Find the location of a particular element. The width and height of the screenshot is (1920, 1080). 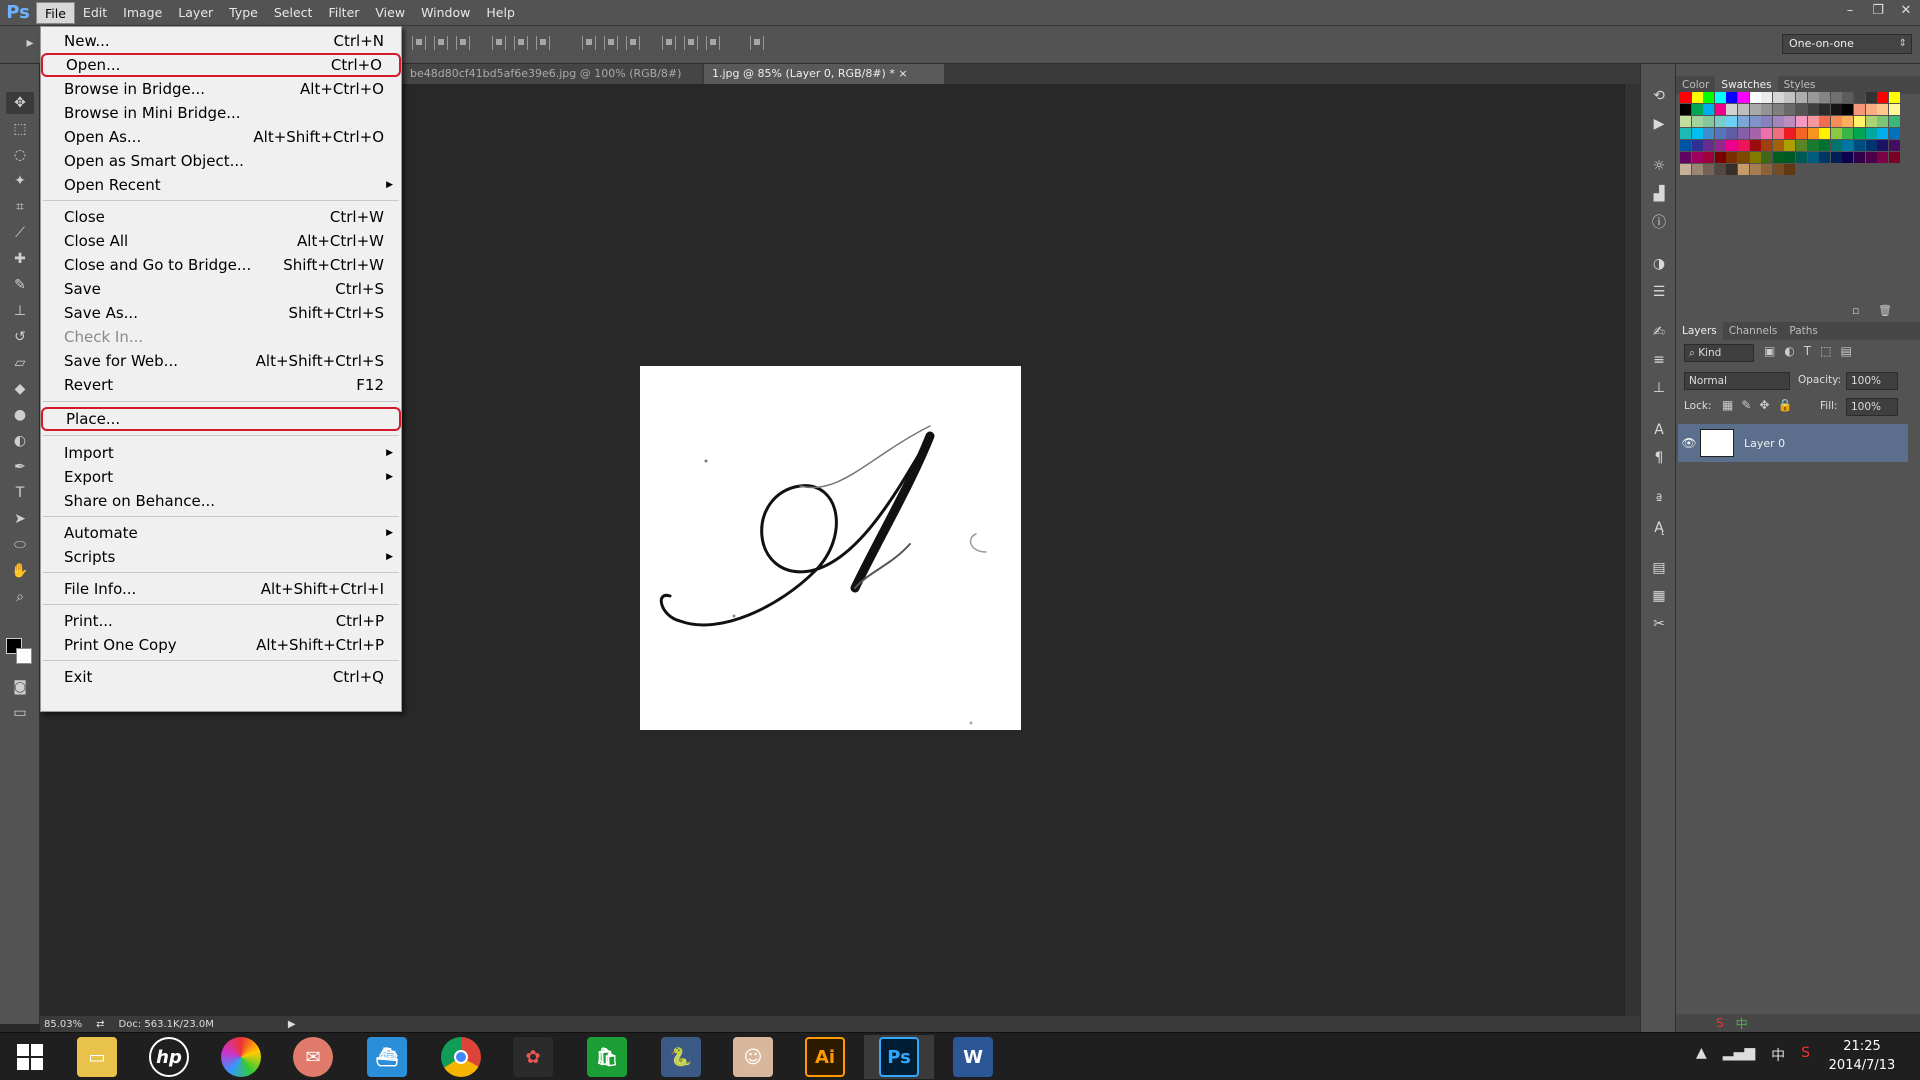

align-right-icon is located at coordinates (543, 43).